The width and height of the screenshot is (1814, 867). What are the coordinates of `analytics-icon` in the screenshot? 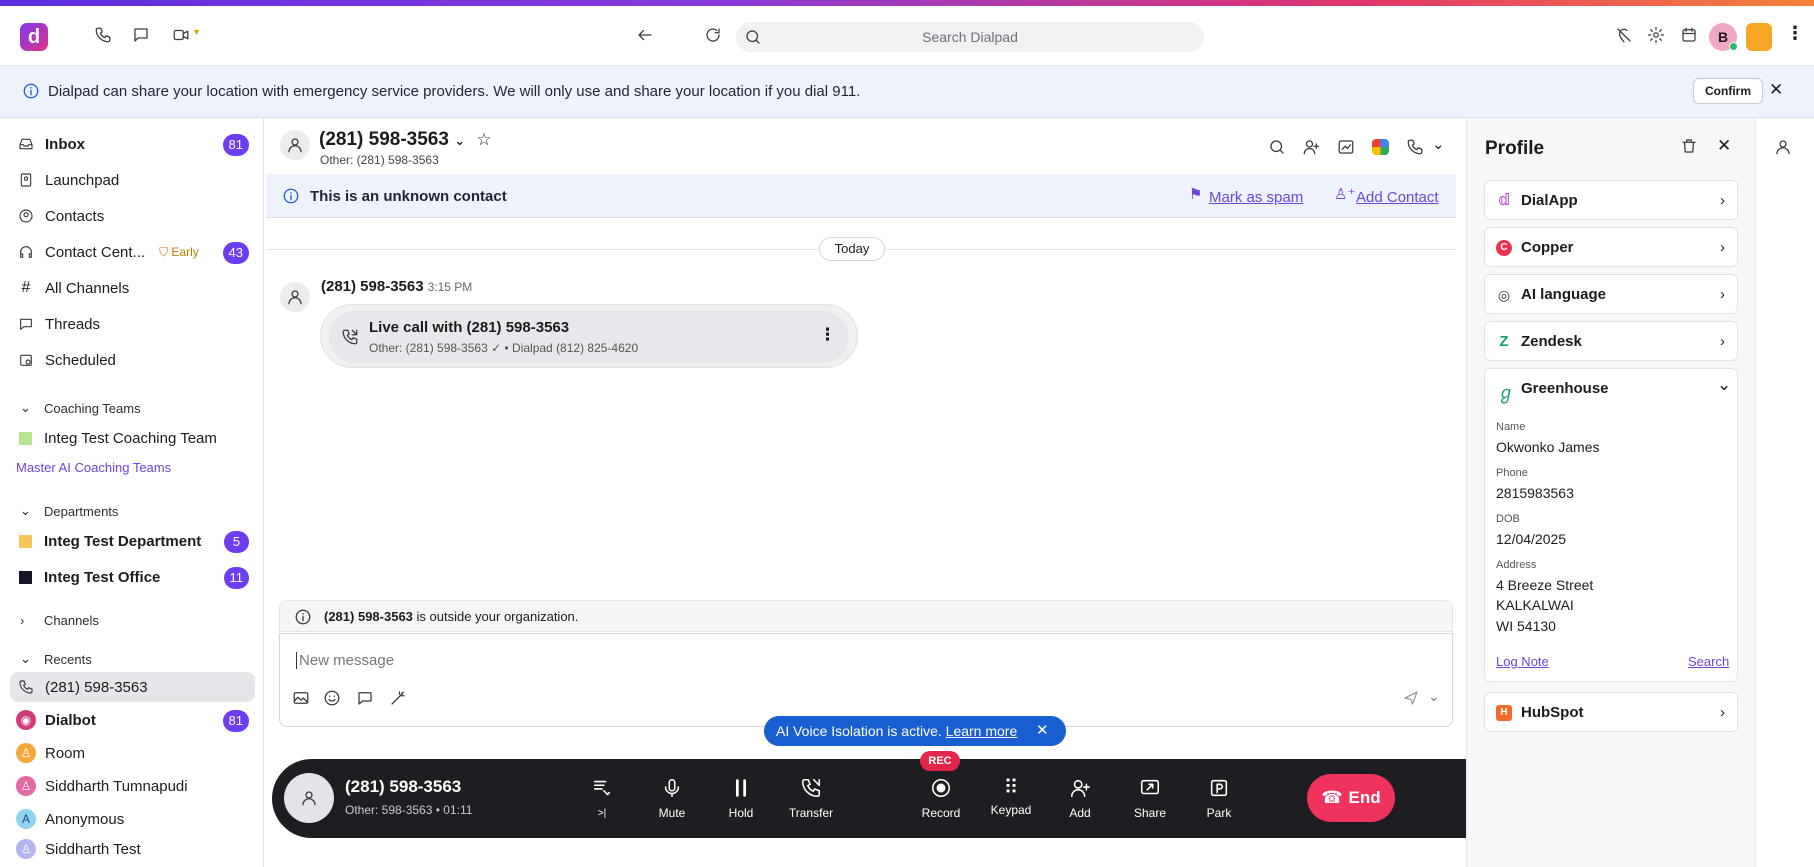 It's located at (1346, 147).